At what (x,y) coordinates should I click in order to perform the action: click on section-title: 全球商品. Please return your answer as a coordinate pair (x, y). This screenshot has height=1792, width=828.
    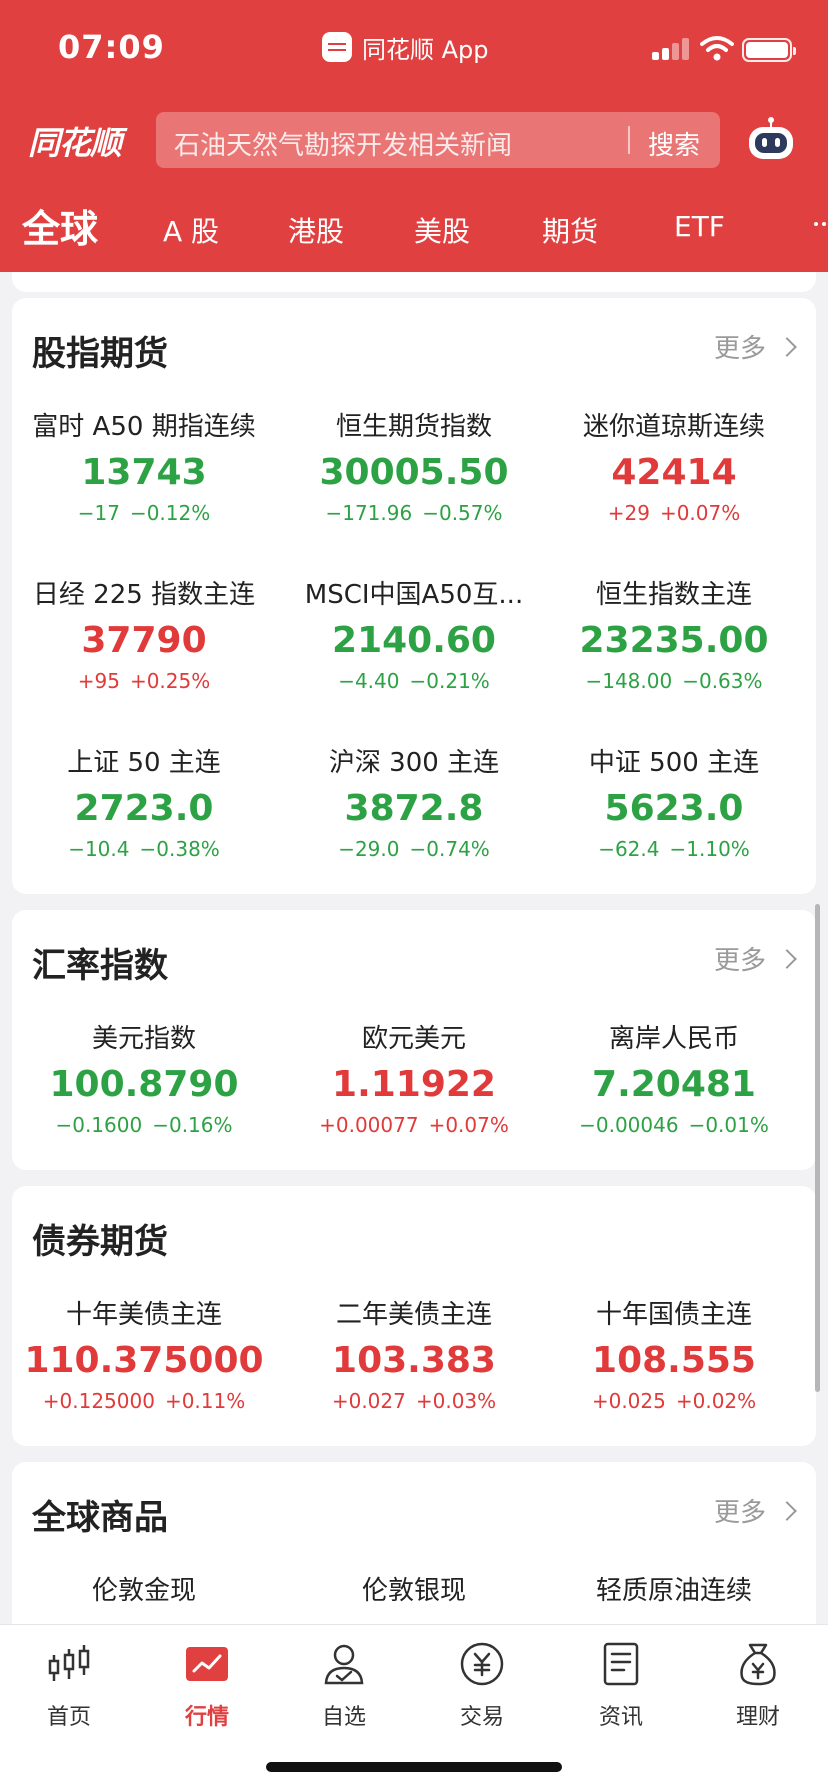
    Looking at the image, I should click on (100, 1518).